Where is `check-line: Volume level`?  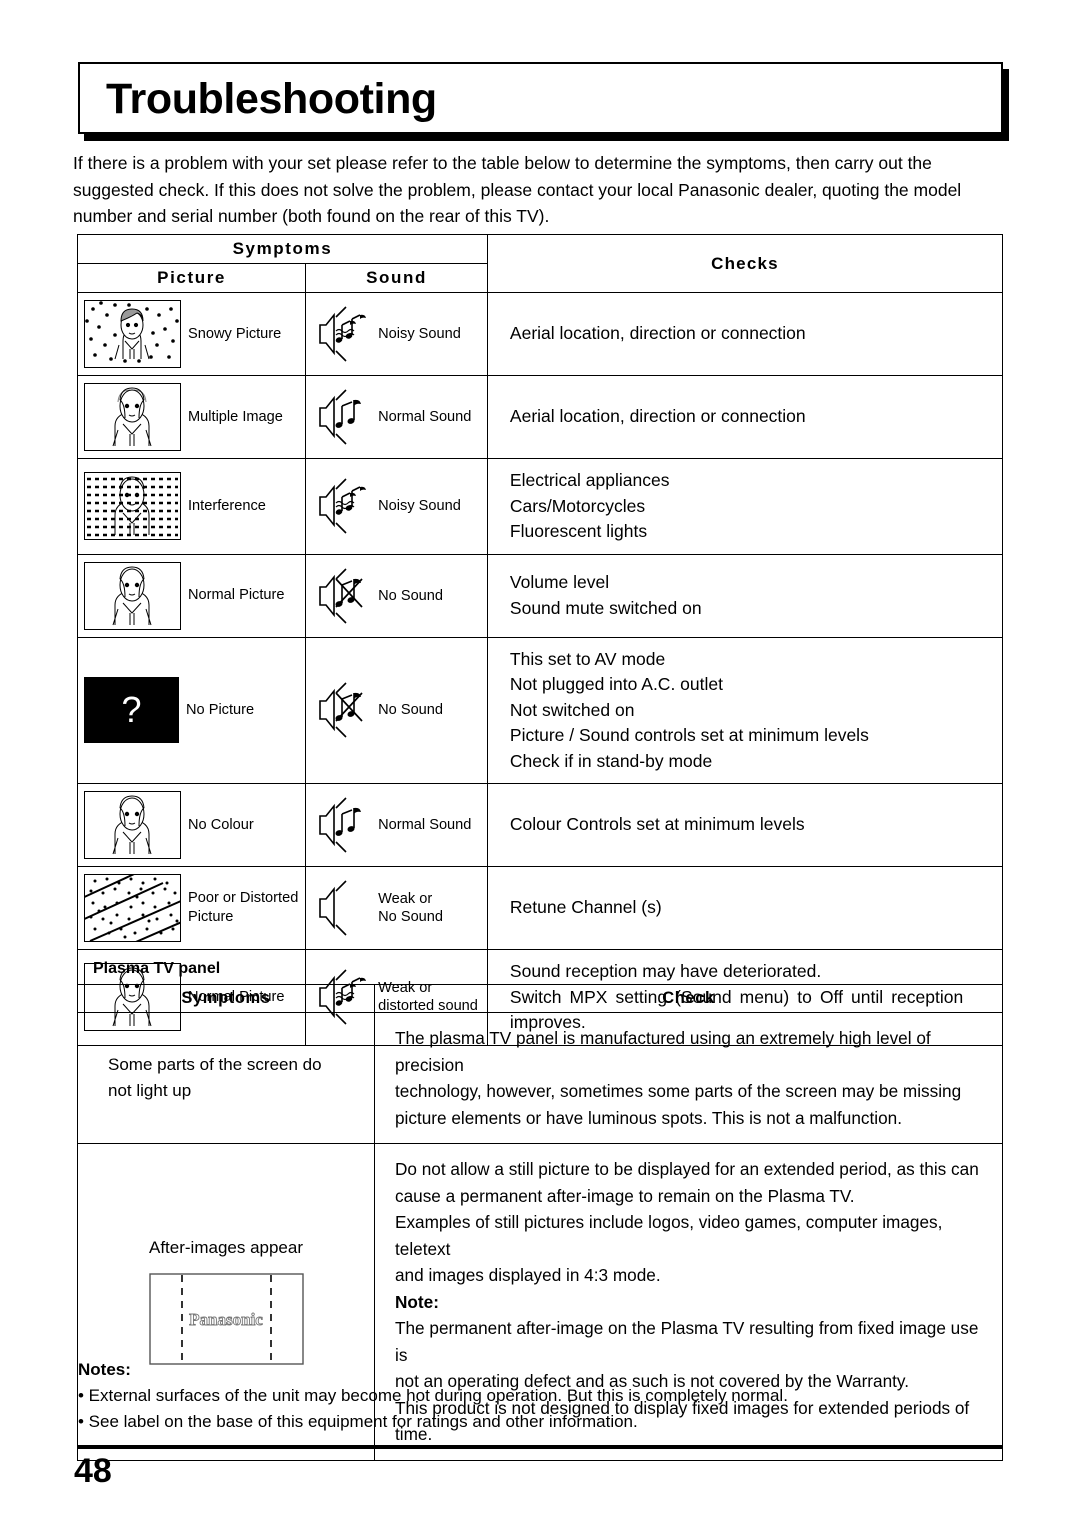
check-line: Volume level is located at coordinates (559, 582).